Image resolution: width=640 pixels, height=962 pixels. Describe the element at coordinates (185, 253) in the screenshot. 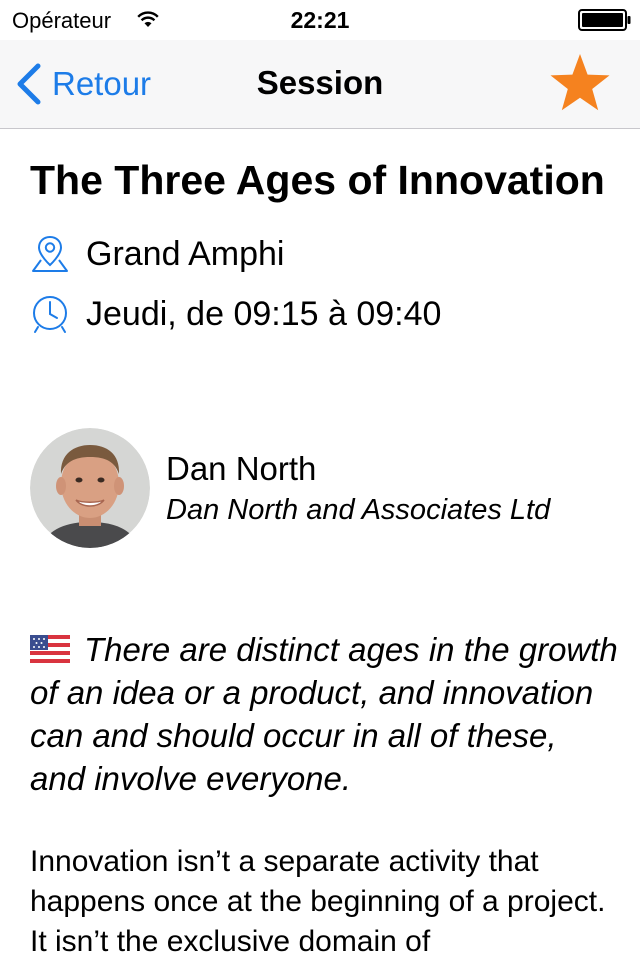

I see `location-label: Grand Amphi` at that location.